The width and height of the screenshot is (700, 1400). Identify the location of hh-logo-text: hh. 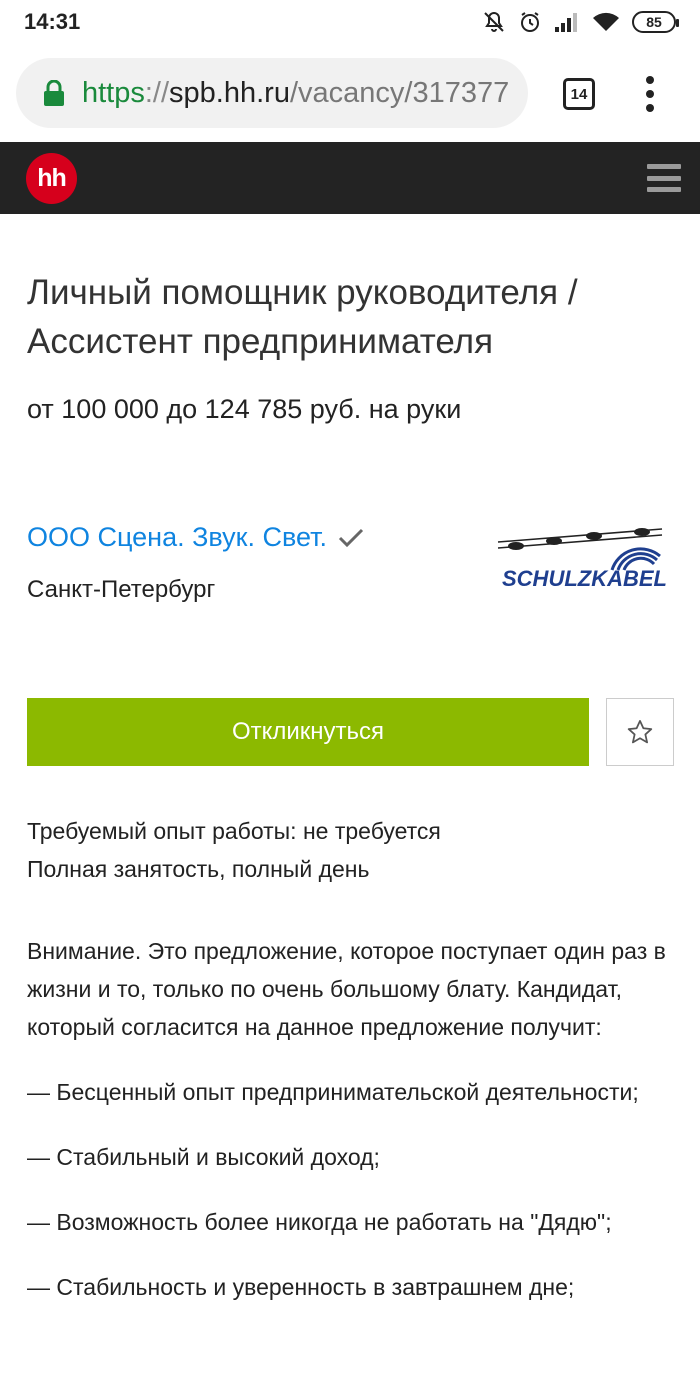
(52, 178).